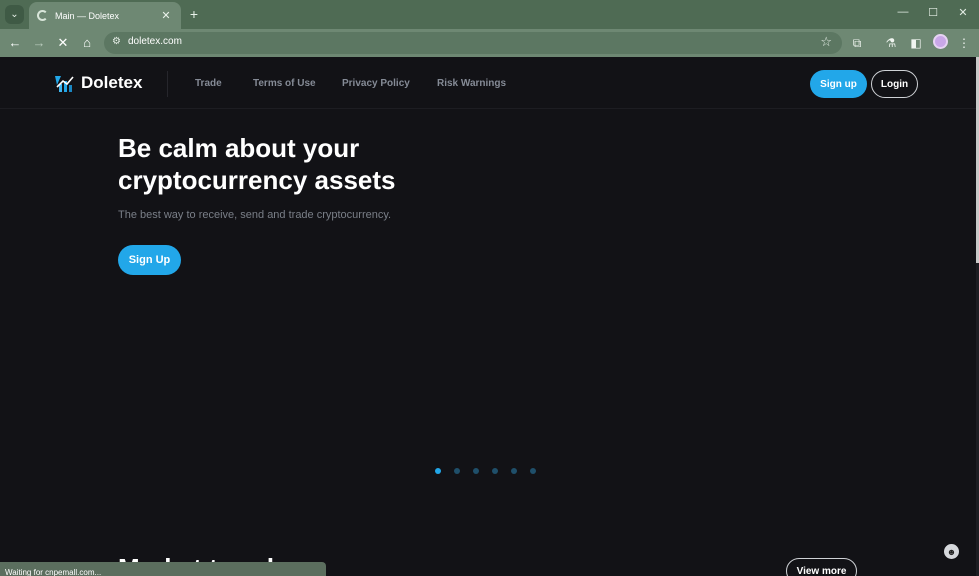 The height and width of the screenshot is (576, 979). Describe the element at coordinates (87, 15) in the screenshot. I see `tab-title: Main — Doletex` at that location.